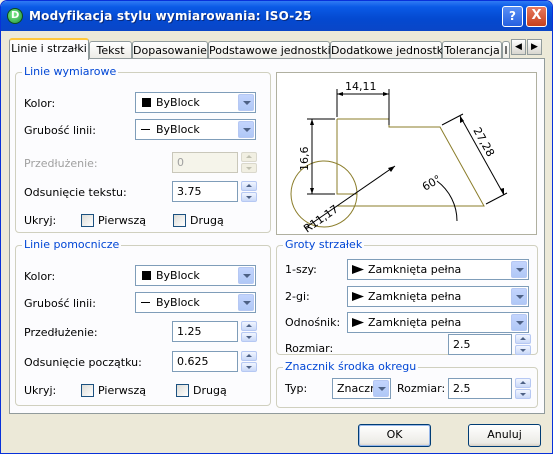  I want to click on help-button: ?, so click(512, 16).